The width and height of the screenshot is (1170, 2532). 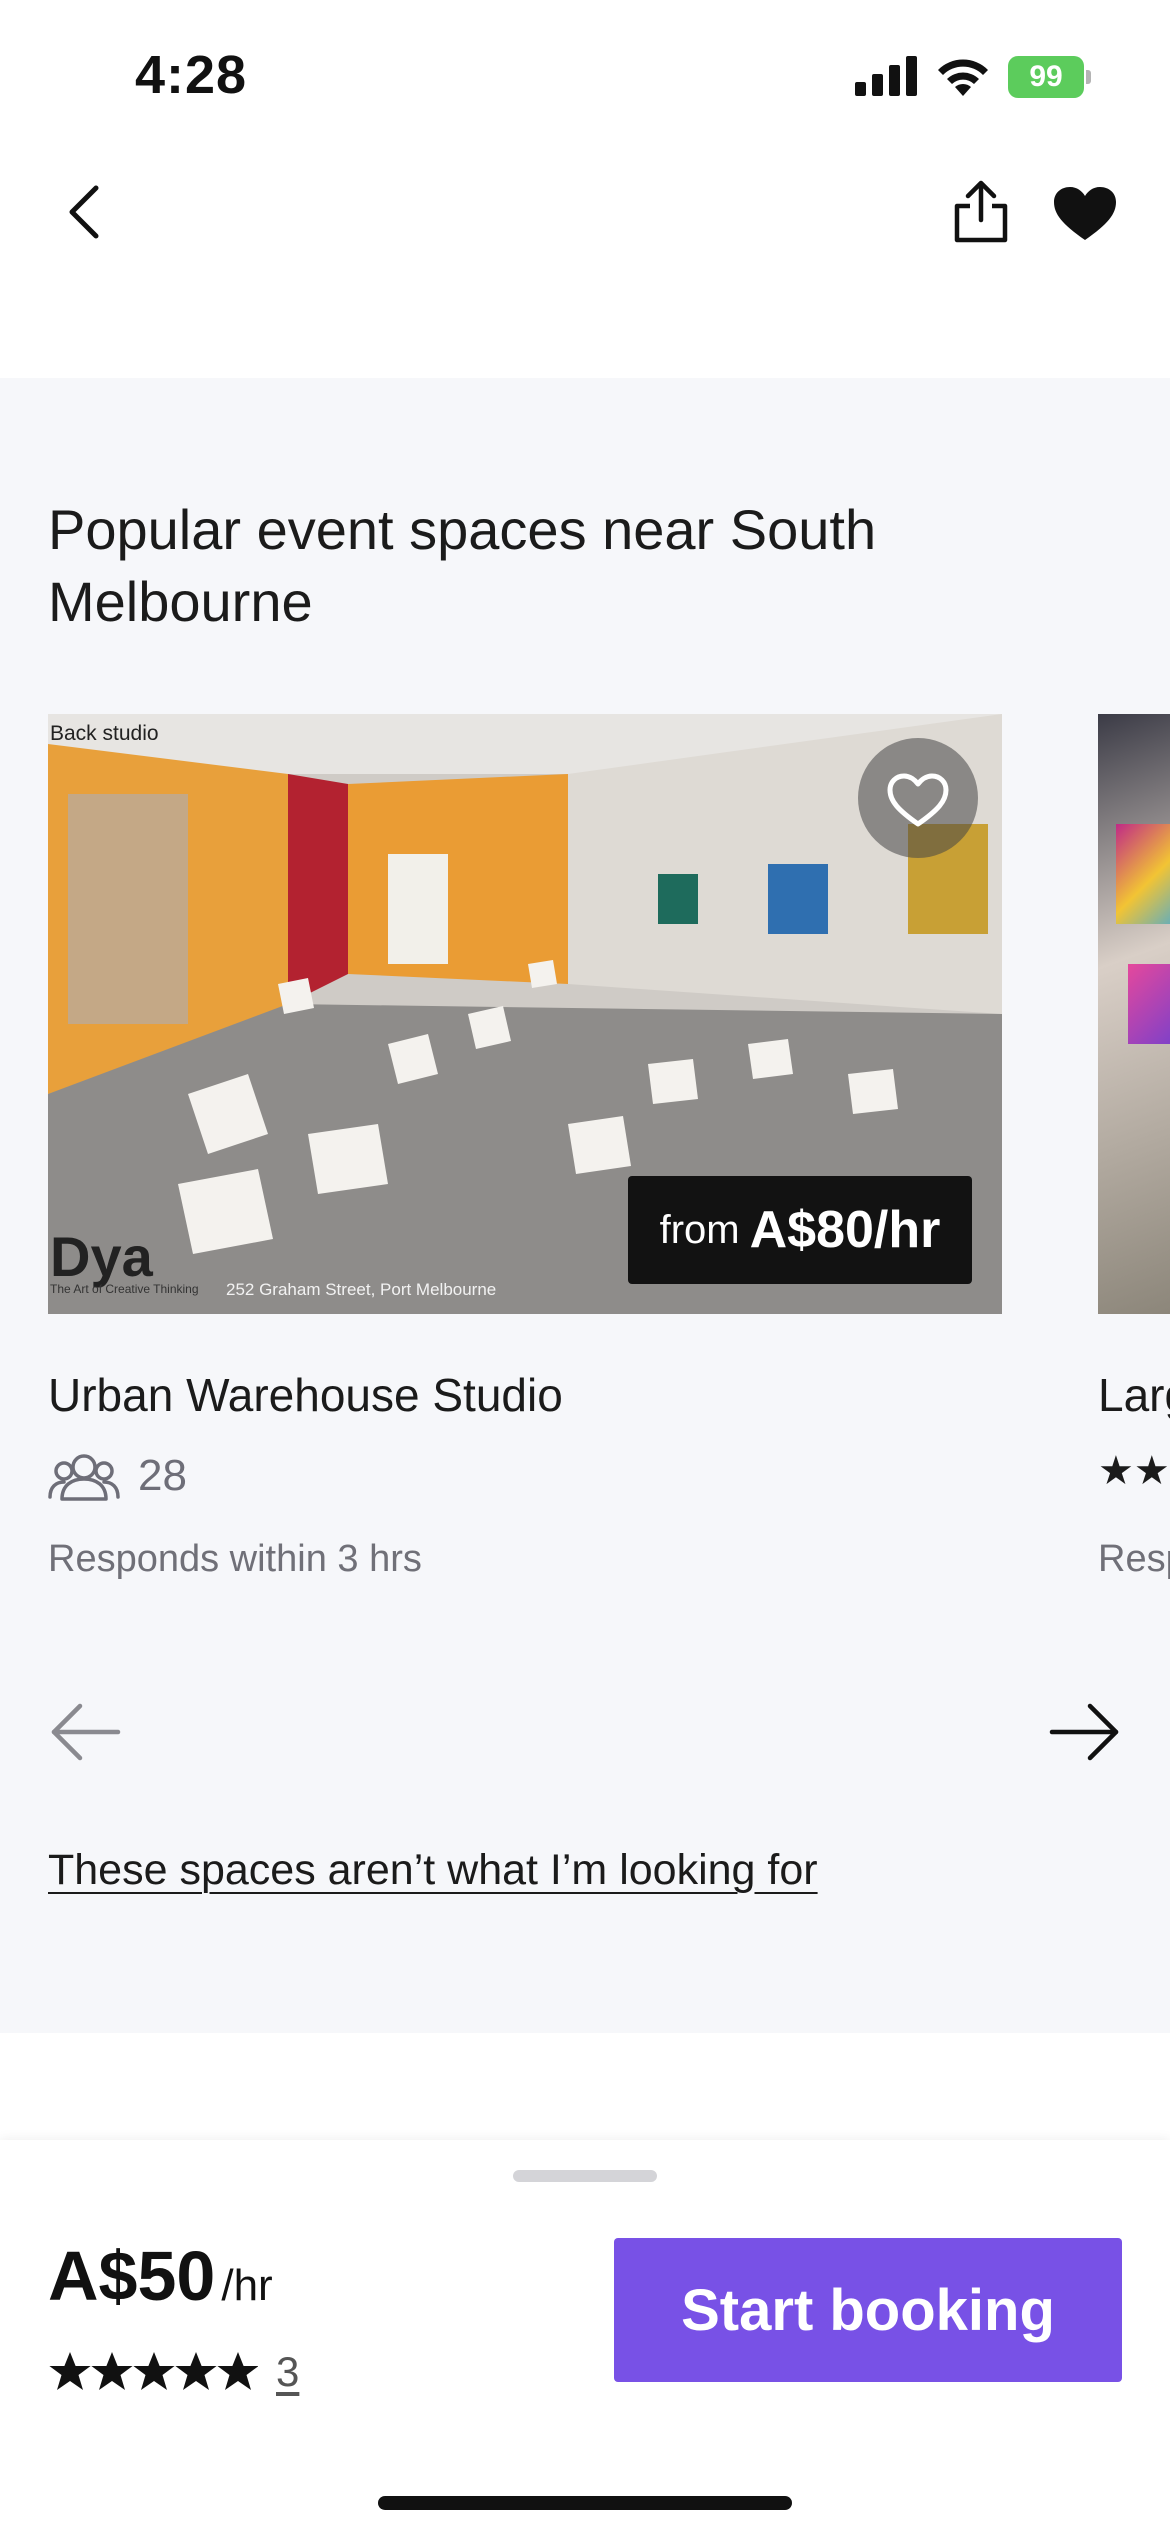 I want to click on start-booking-button: Start booking, so click(x=868, y=2310).